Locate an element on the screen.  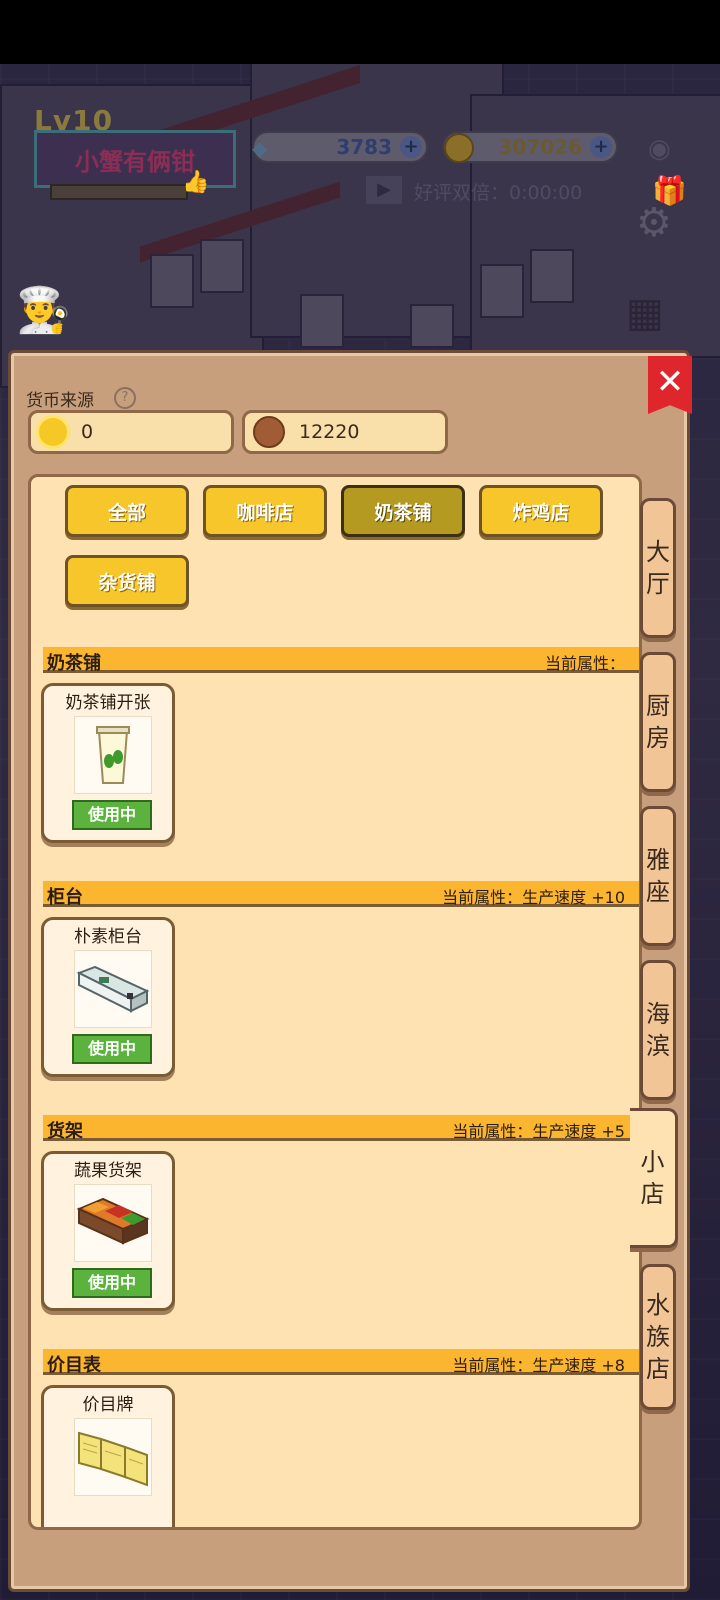
item-card-plain-counter: 朴素柜台 使用中 is located at coordinates (108, 997).